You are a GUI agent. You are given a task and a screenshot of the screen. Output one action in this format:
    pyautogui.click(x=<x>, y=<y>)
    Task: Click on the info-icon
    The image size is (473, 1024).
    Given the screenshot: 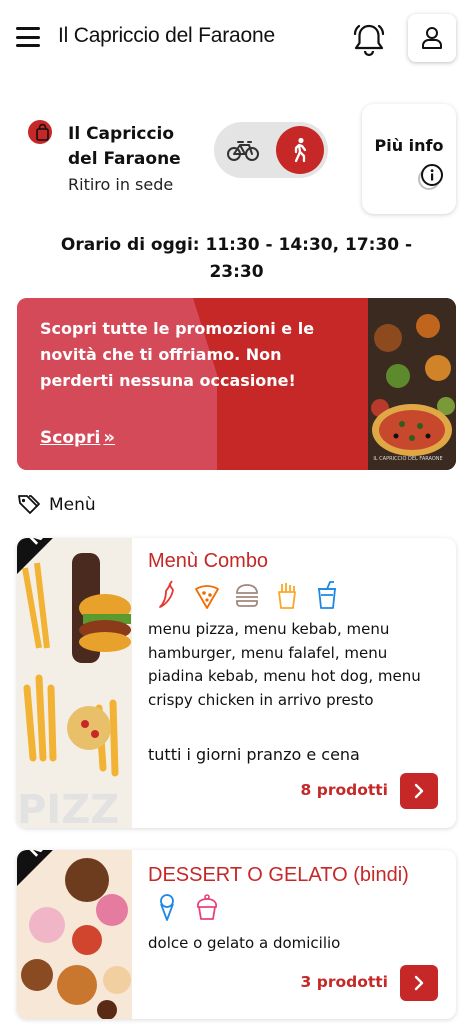 What is the action you would take?
    pyautogui.click(x=430, y=177)
    